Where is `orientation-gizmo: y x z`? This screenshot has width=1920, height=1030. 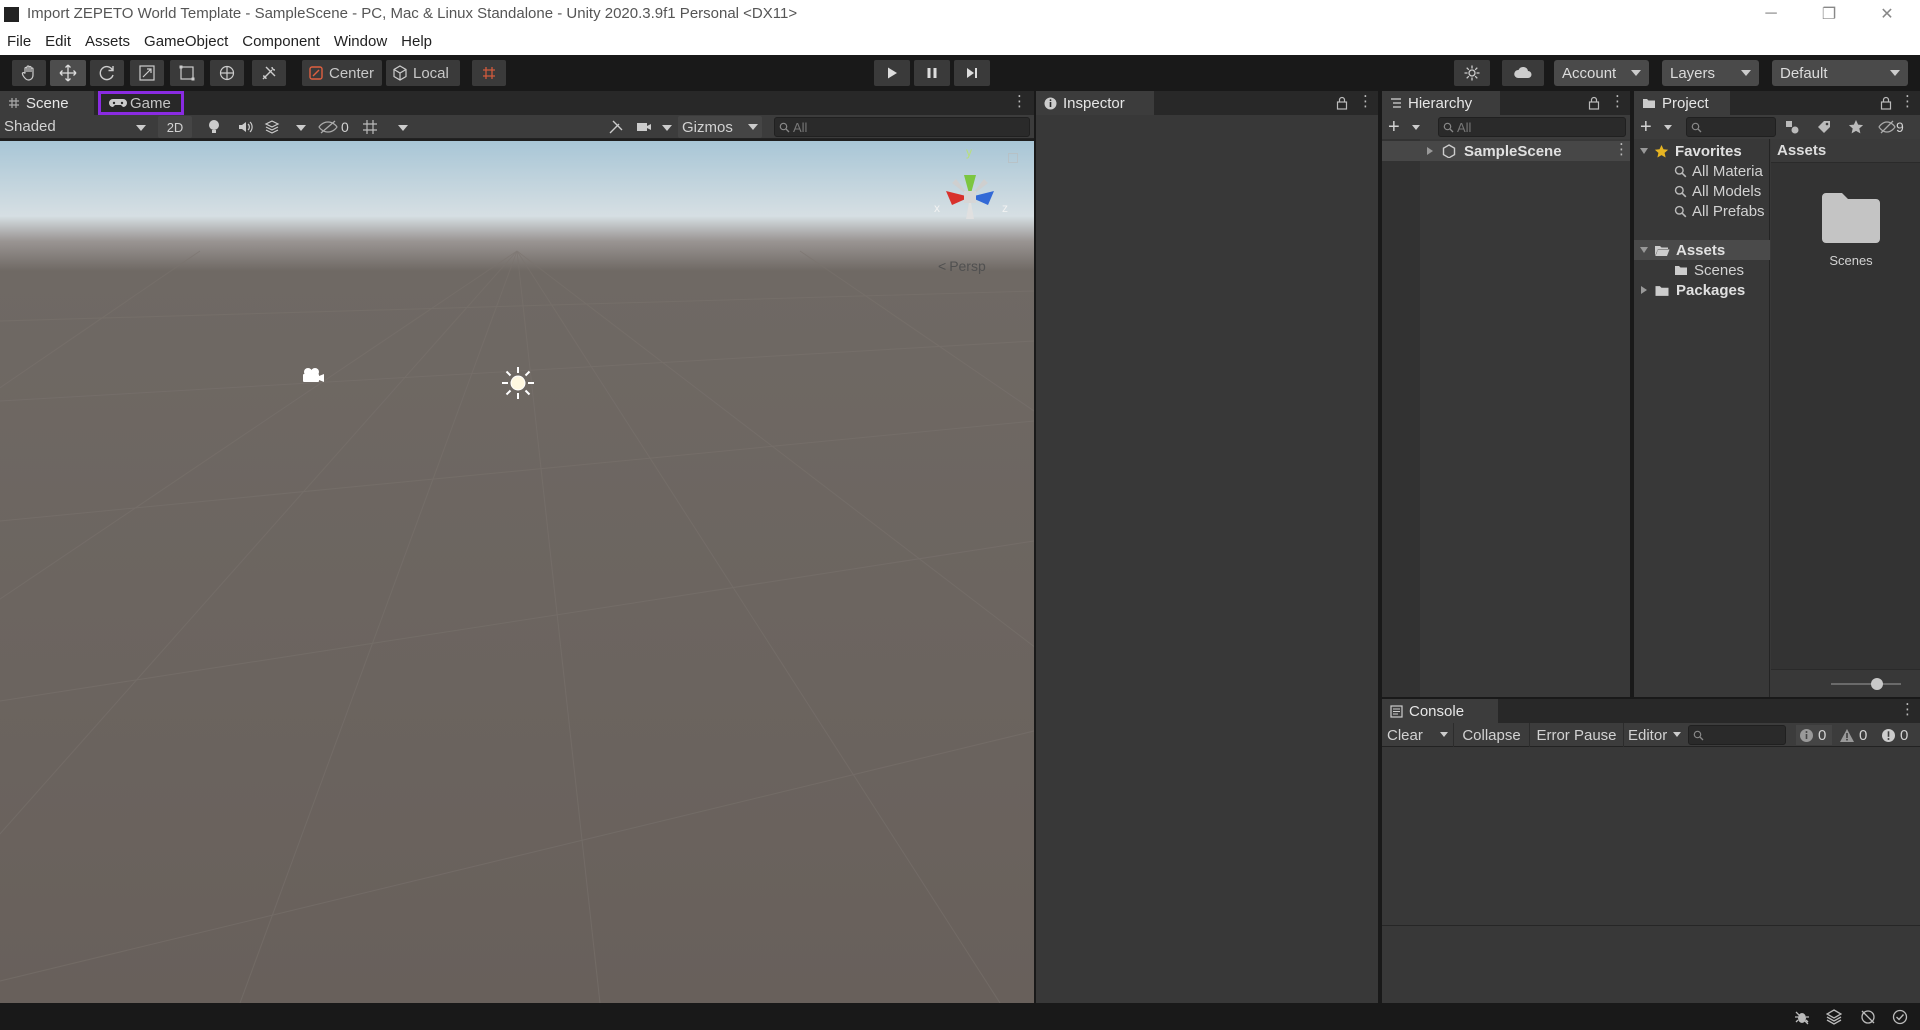
orientation-gizmo: y x z is located at coordinates (972, 190).